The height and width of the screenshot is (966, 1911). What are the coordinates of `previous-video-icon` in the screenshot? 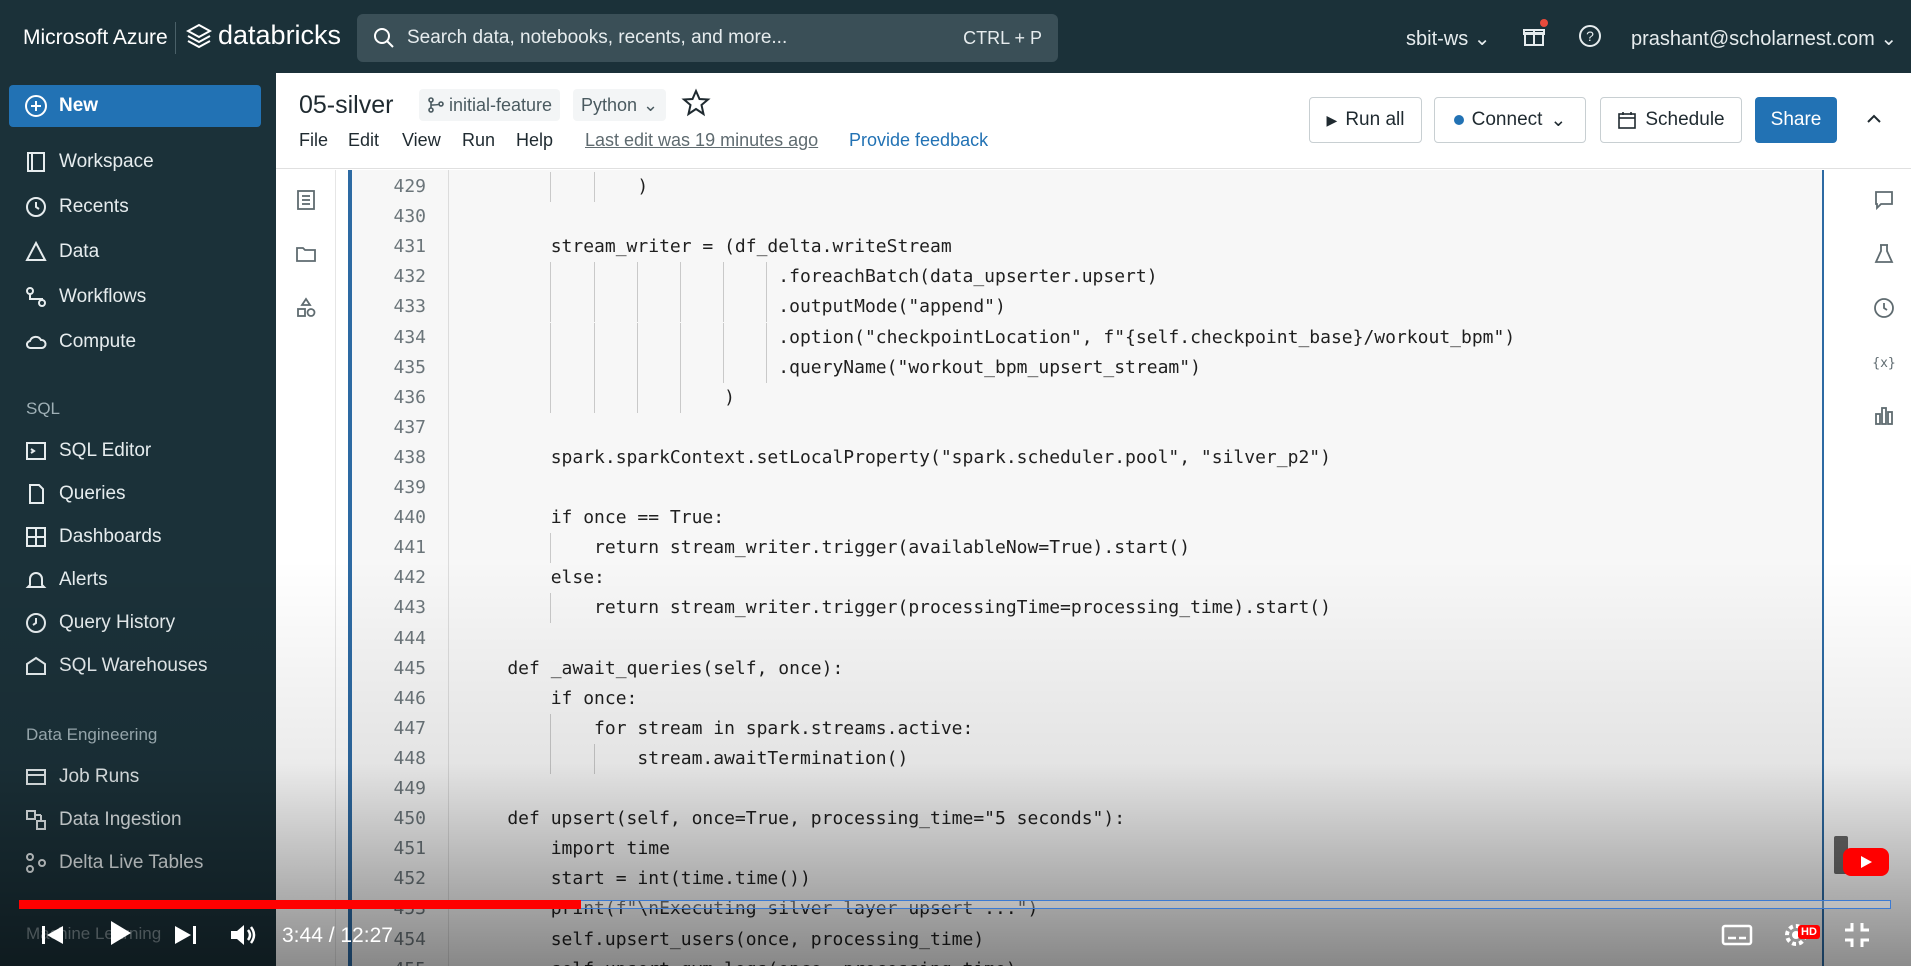 It's located at (53, 935).